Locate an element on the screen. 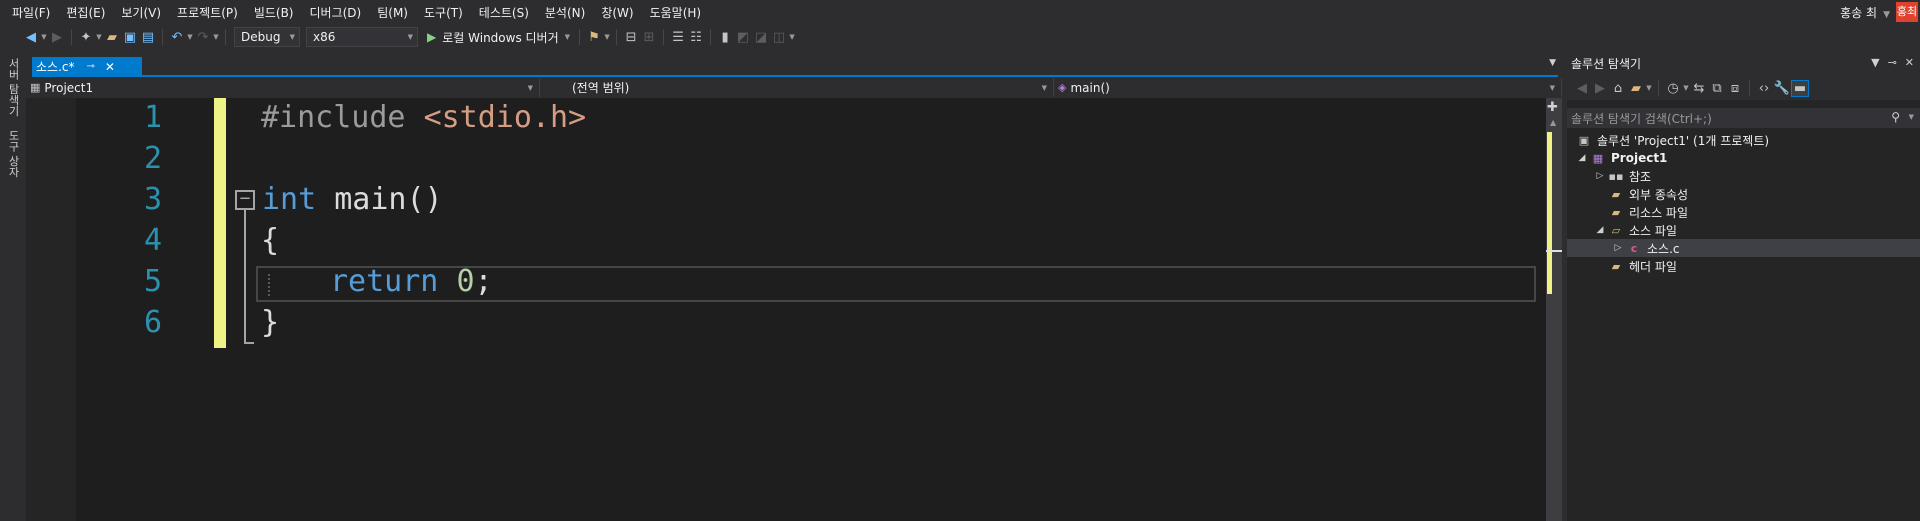  solution-platform-select: x86 ▼ is located at coordinates (362, 37).